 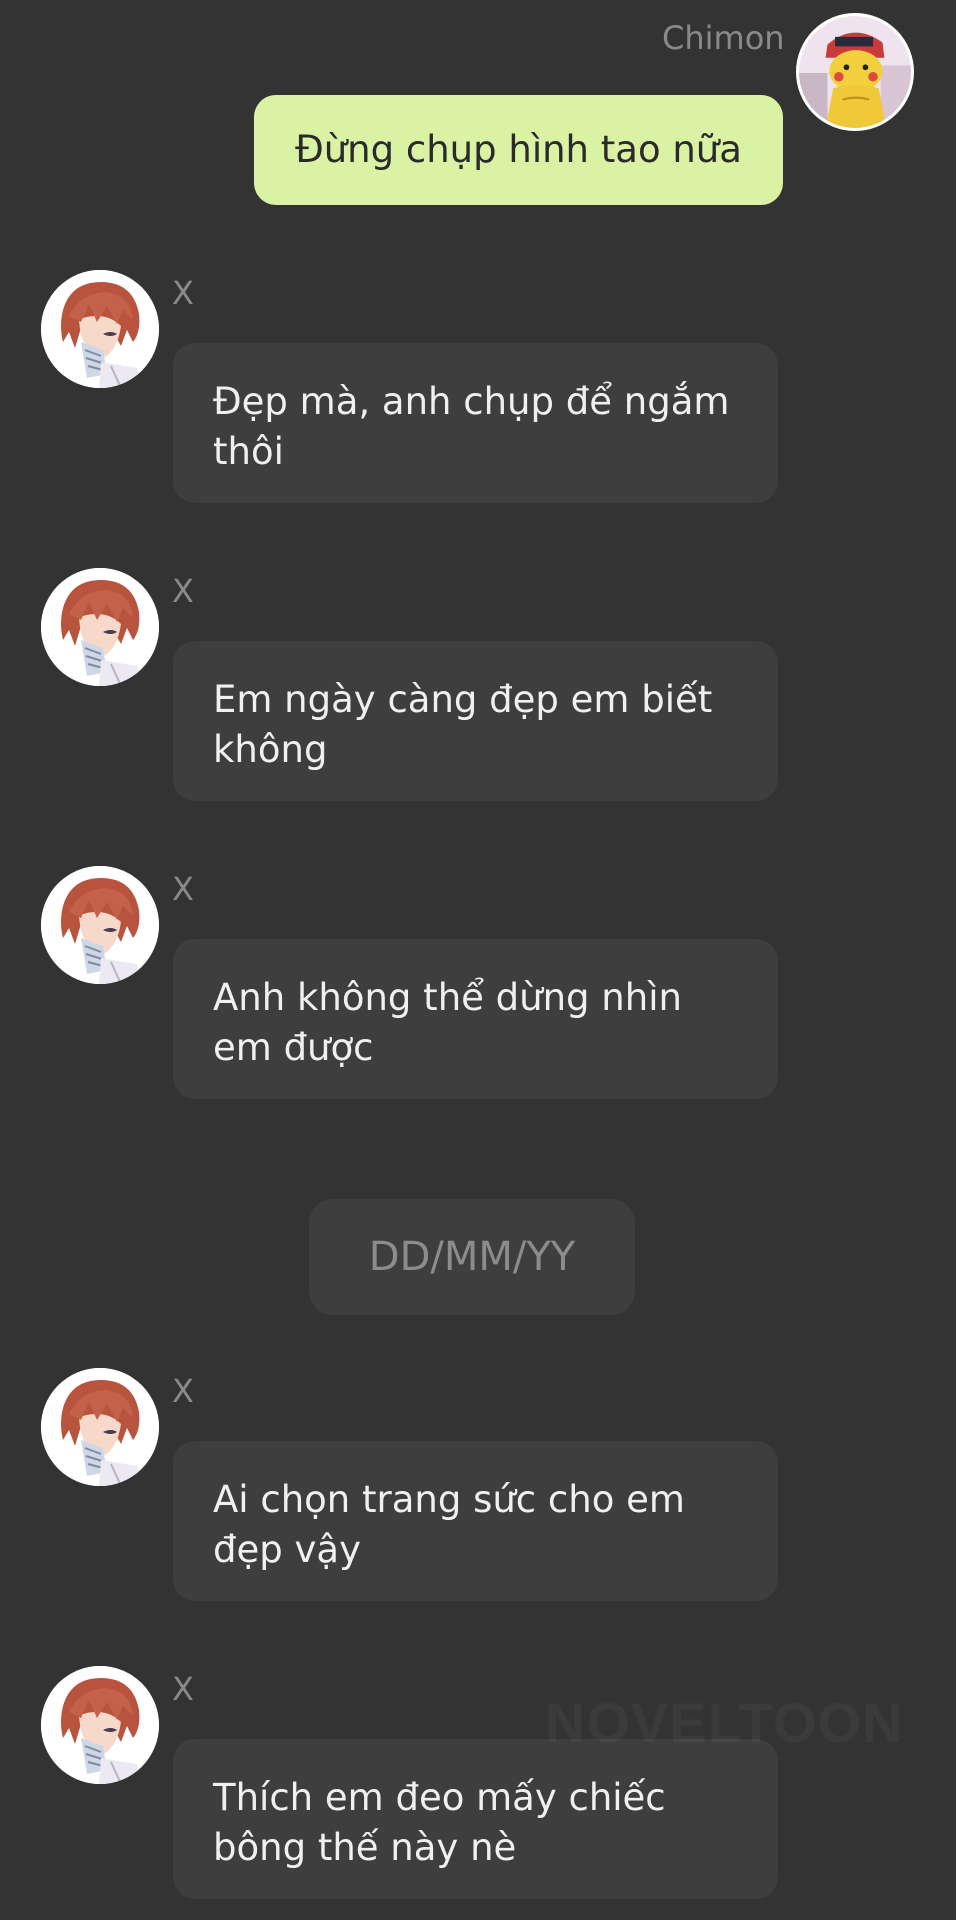 I want to click on outgoing-sender-name: Chimon, so click(x=723, y=38).